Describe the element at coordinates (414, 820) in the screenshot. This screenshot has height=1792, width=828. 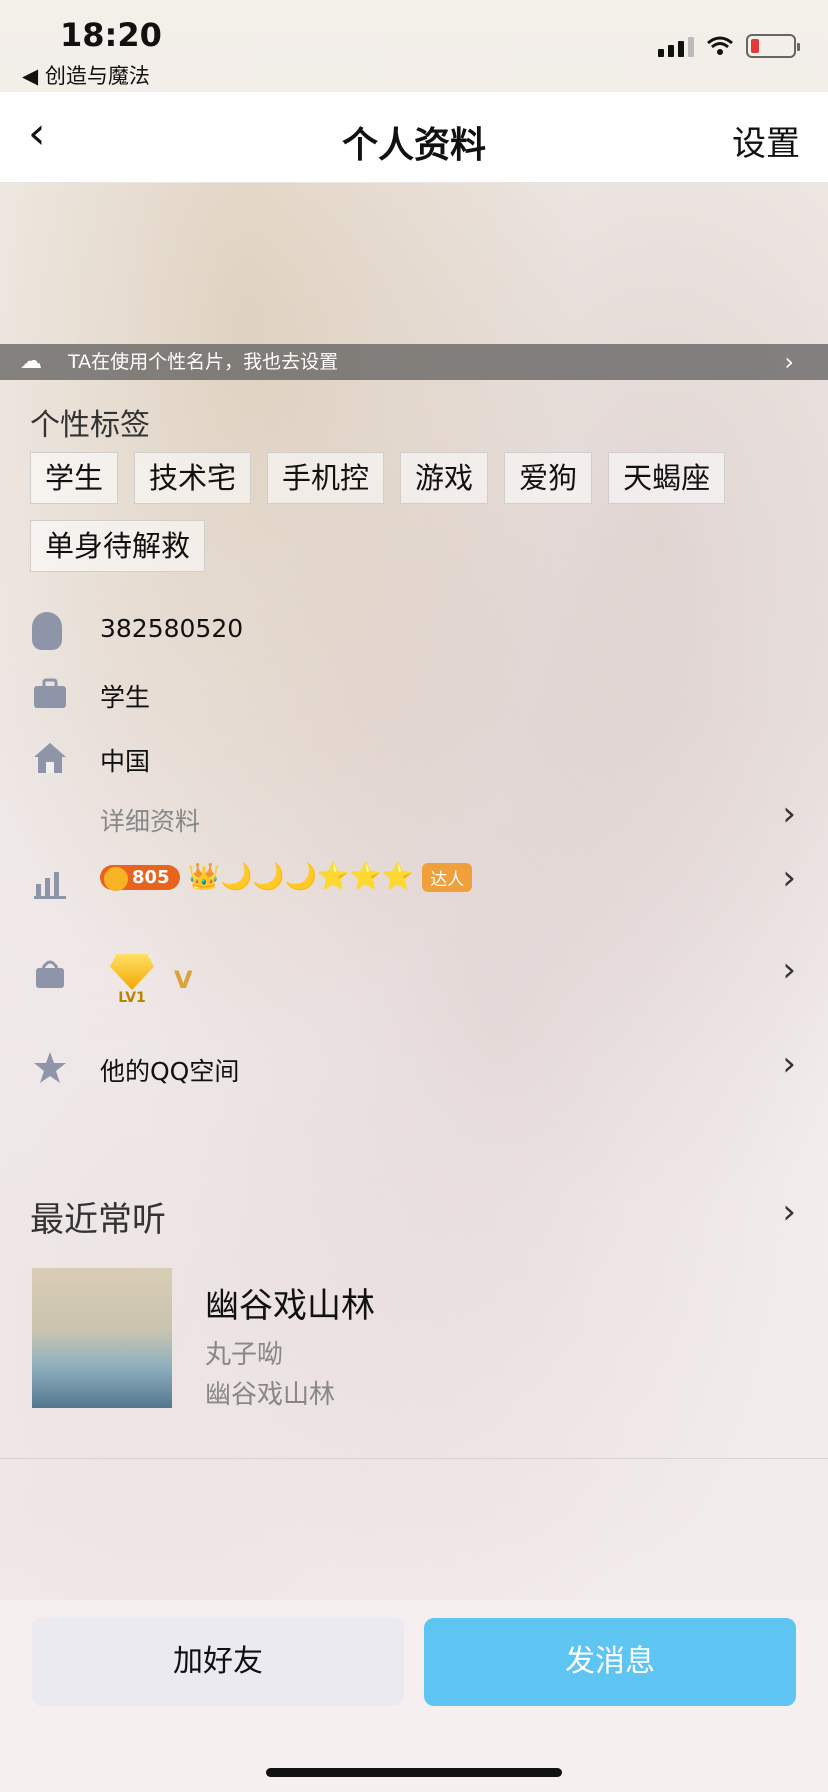
I see `detail-row: 详细资料 ›` at that location.